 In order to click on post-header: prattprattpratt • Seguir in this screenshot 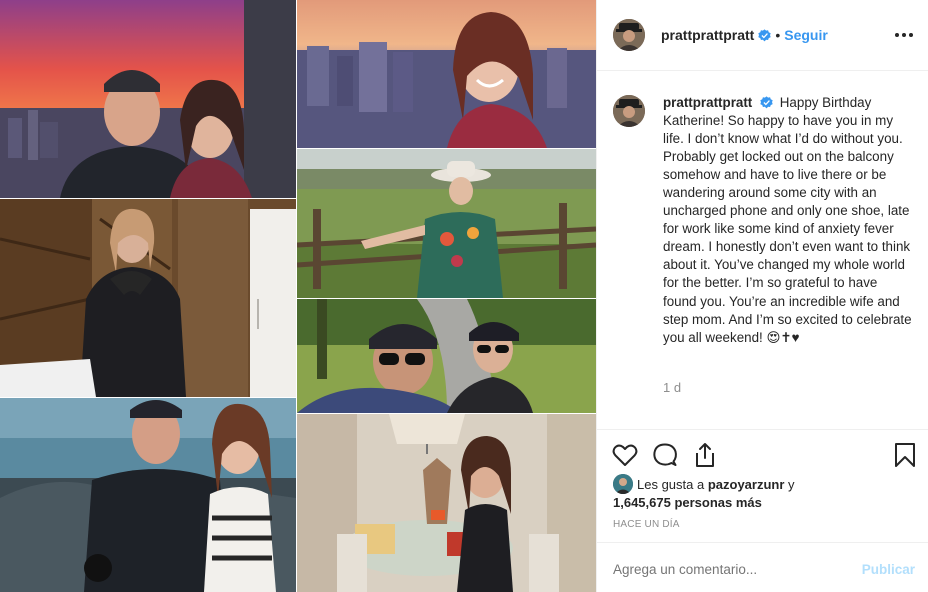, I will do `click(762, 35)`.